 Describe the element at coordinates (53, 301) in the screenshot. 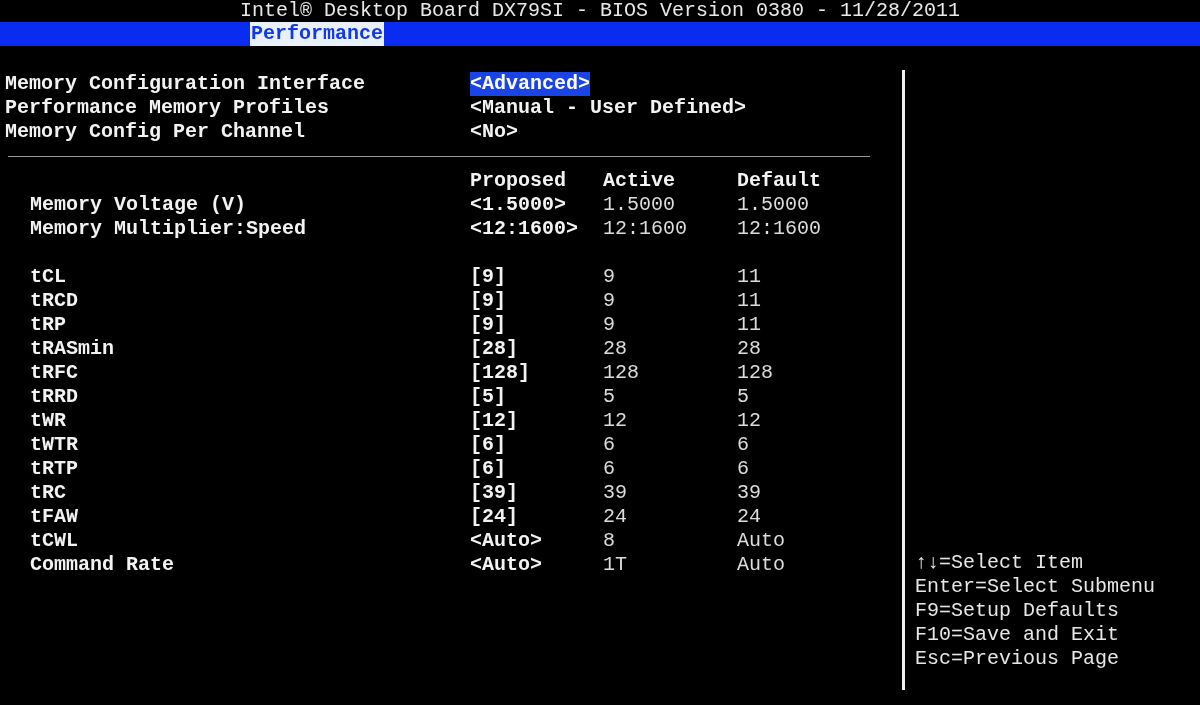

I see `row-label: tRCD` at that location.